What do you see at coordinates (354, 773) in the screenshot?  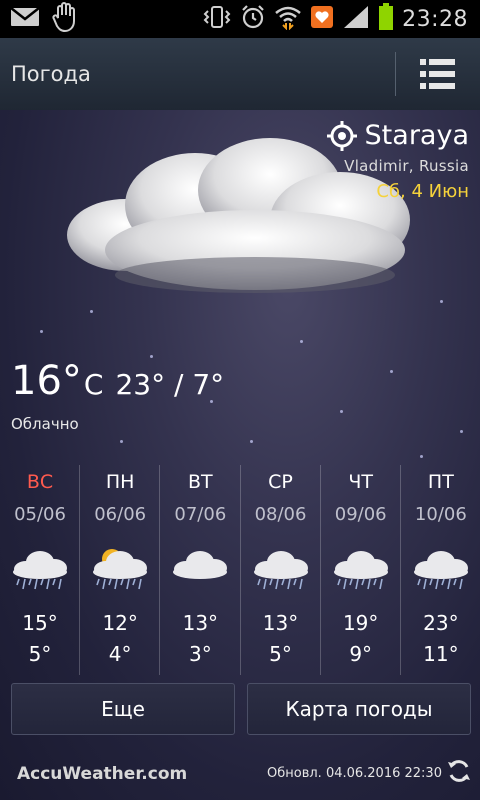 I see `last-updated: Обновл. 04.06.2016 22:30` at bounding box center [354, 773].